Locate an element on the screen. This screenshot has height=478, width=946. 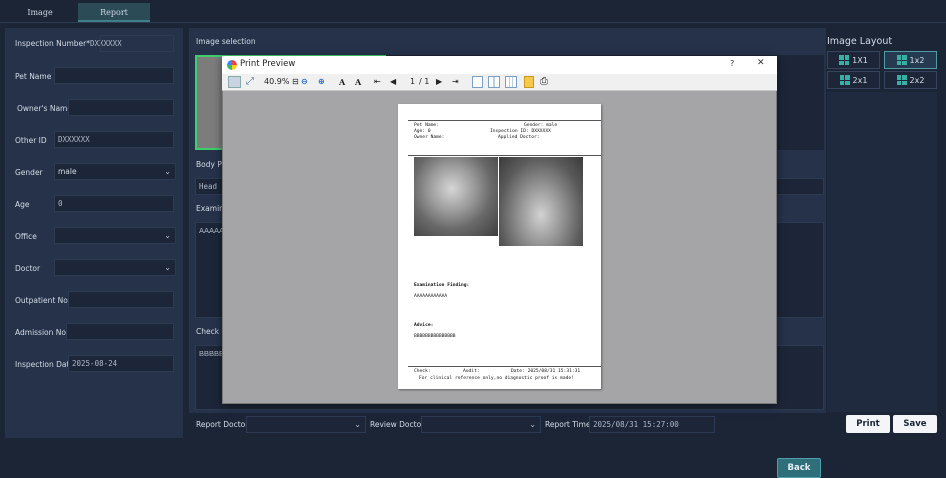
other-id-label: Other ID is located at coordinates (31, 140).